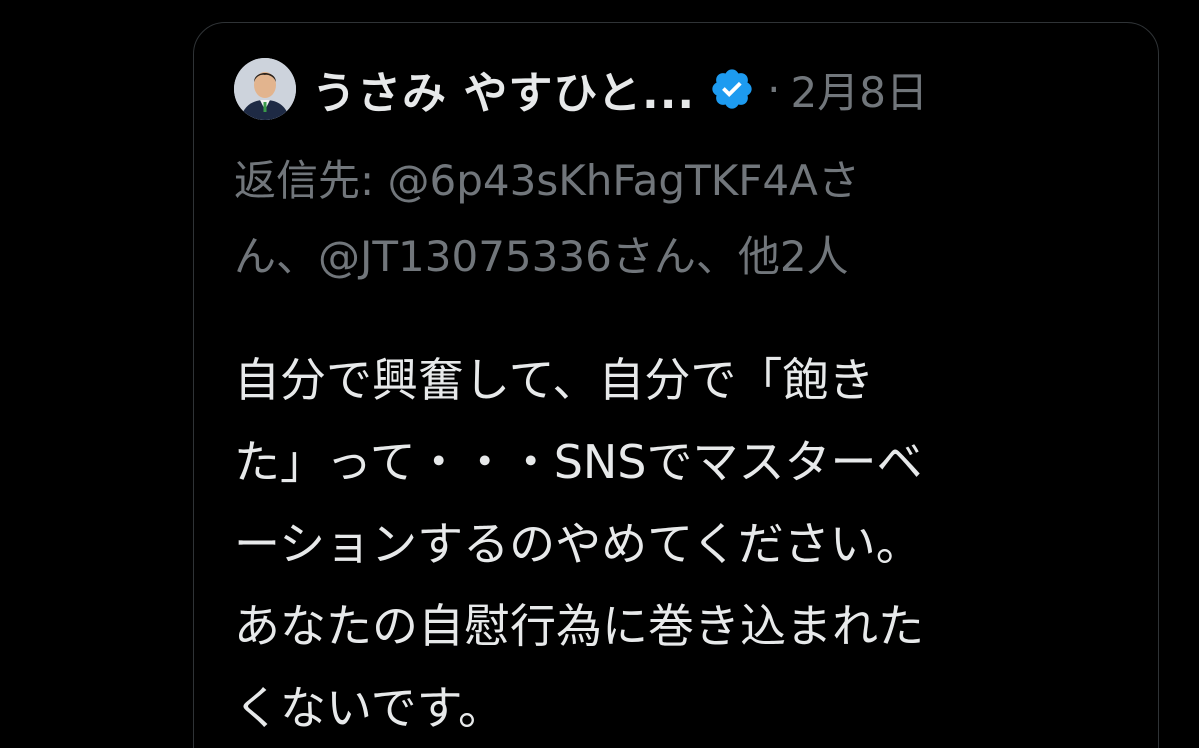 Image resolution: width=1199 pixels, height=748 pixels. Describe the element at coordinates (578, 462) in the screenshot. I see `tweet-text-line: た」って・・・SNSでマスターベ` at that location.